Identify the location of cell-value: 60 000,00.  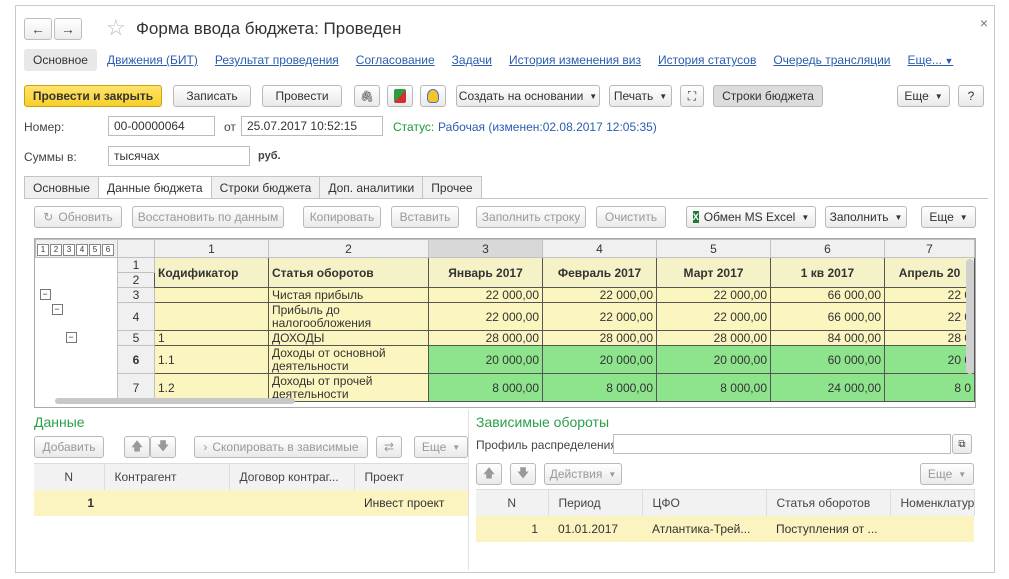
(827, 359).